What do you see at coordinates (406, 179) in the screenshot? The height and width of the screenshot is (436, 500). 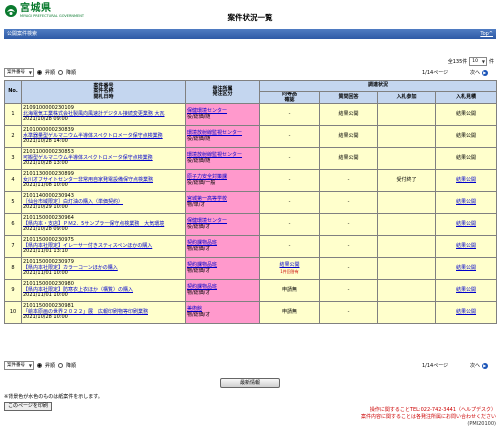 I see `join-status: 受付終了` at bounding box center [406, 179].